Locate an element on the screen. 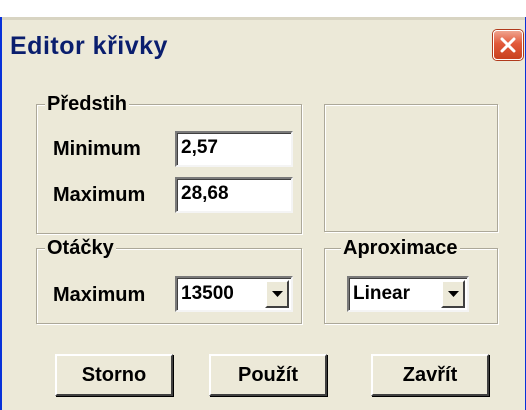  predstih-group-legend: Předstih is located at coordinates (87, 104).